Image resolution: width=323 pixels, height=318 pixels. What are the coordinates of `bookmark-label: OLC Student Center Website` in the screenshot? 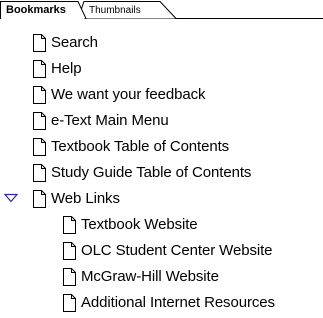 It's located at (177, 250).